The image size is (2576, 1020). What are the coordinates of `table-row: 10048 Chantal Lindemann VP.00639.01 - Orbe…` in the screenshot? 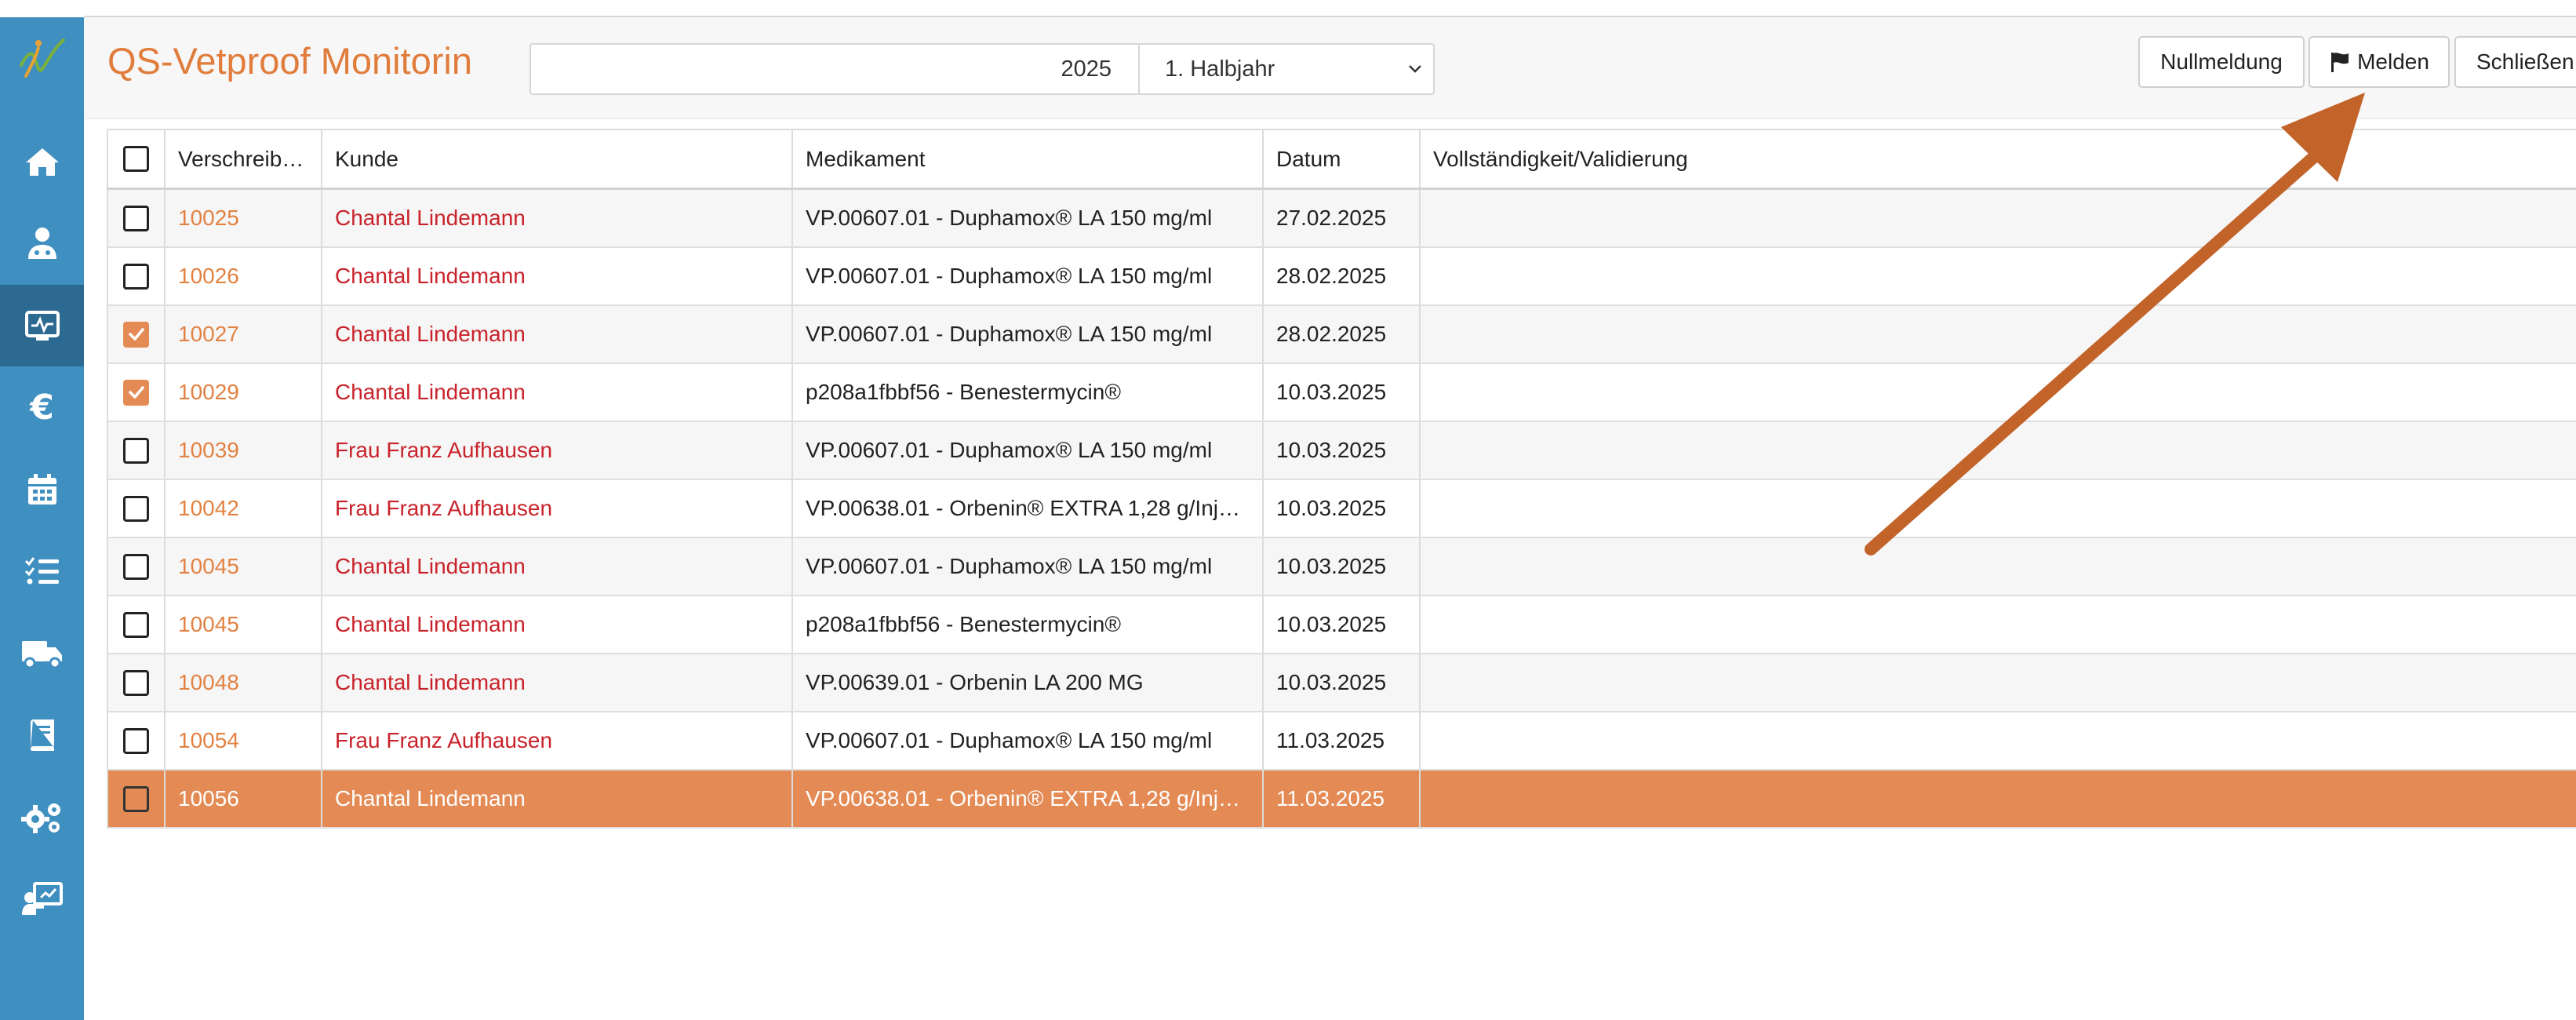 It's located at (1341, 683).